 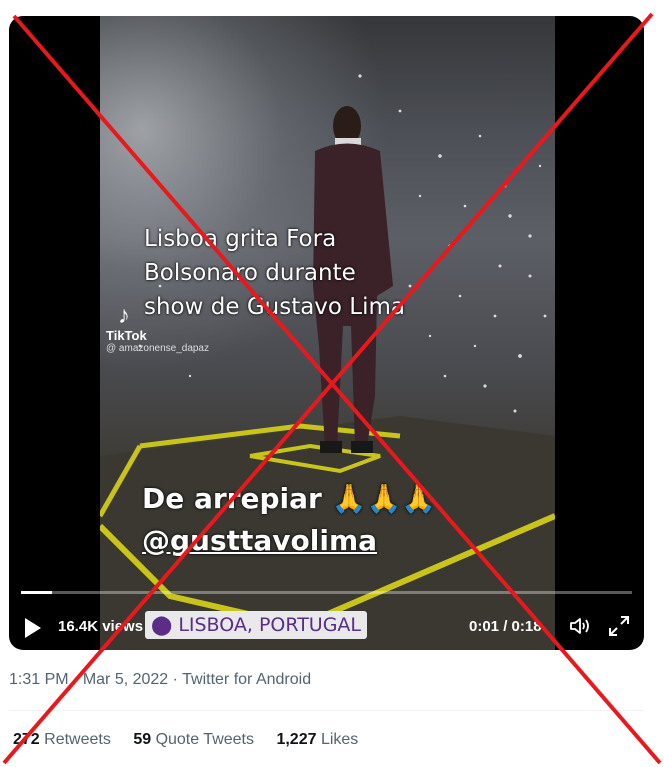 I want to click on tweet-stats: 272 Retweets 59 Quote Tweets 1,227 Likes, so click(x=194, y=740).